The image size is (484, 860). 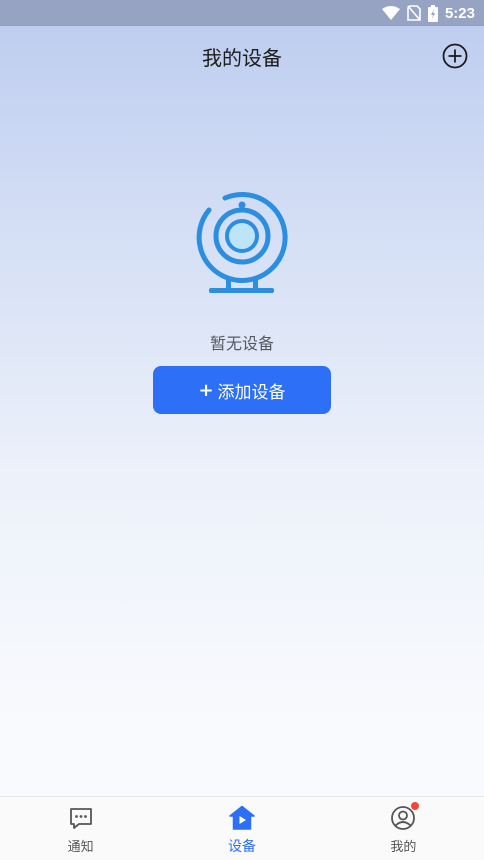 I want to click on tab-notifications: 通知, so click(x=80, y=828).